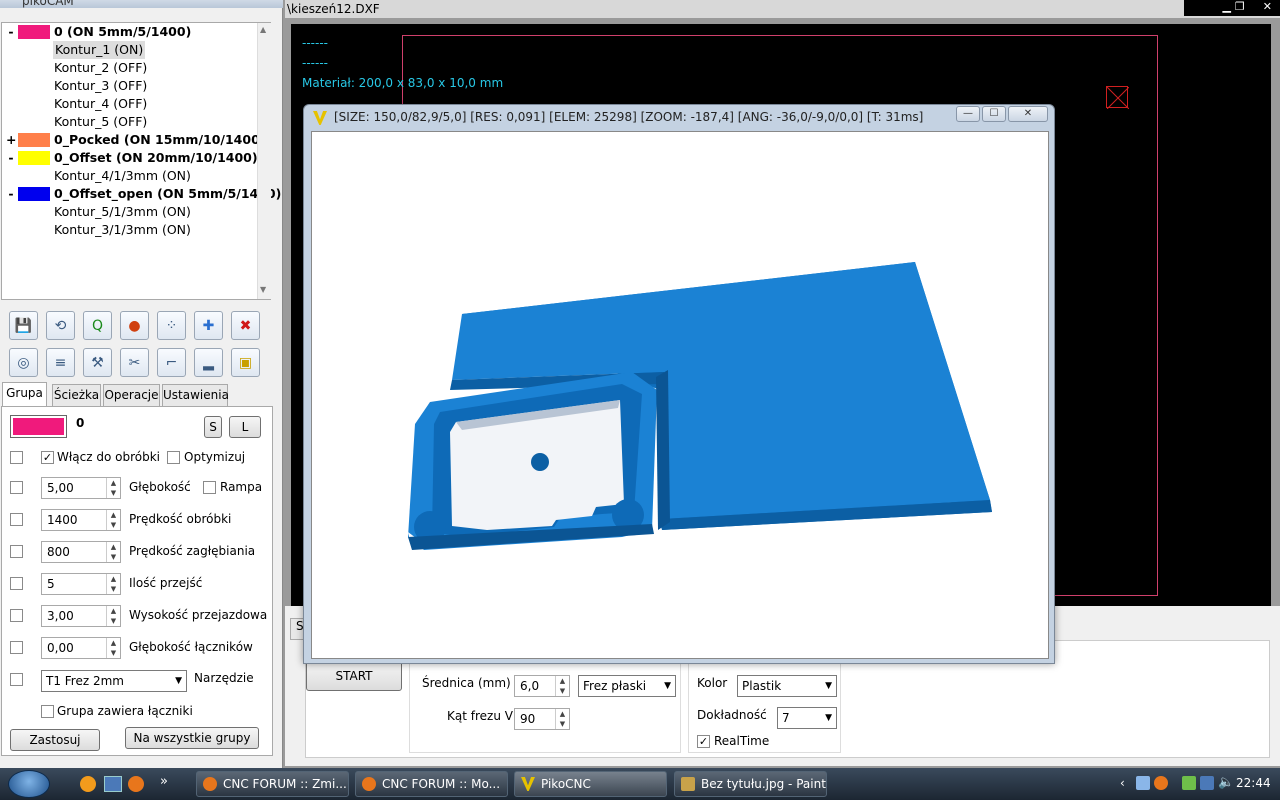 This screenshot has height=800, width=1280. Describe the element at coordinates (164, 781) in the screenshot. I see `quicklaunch-more: »` at that location.